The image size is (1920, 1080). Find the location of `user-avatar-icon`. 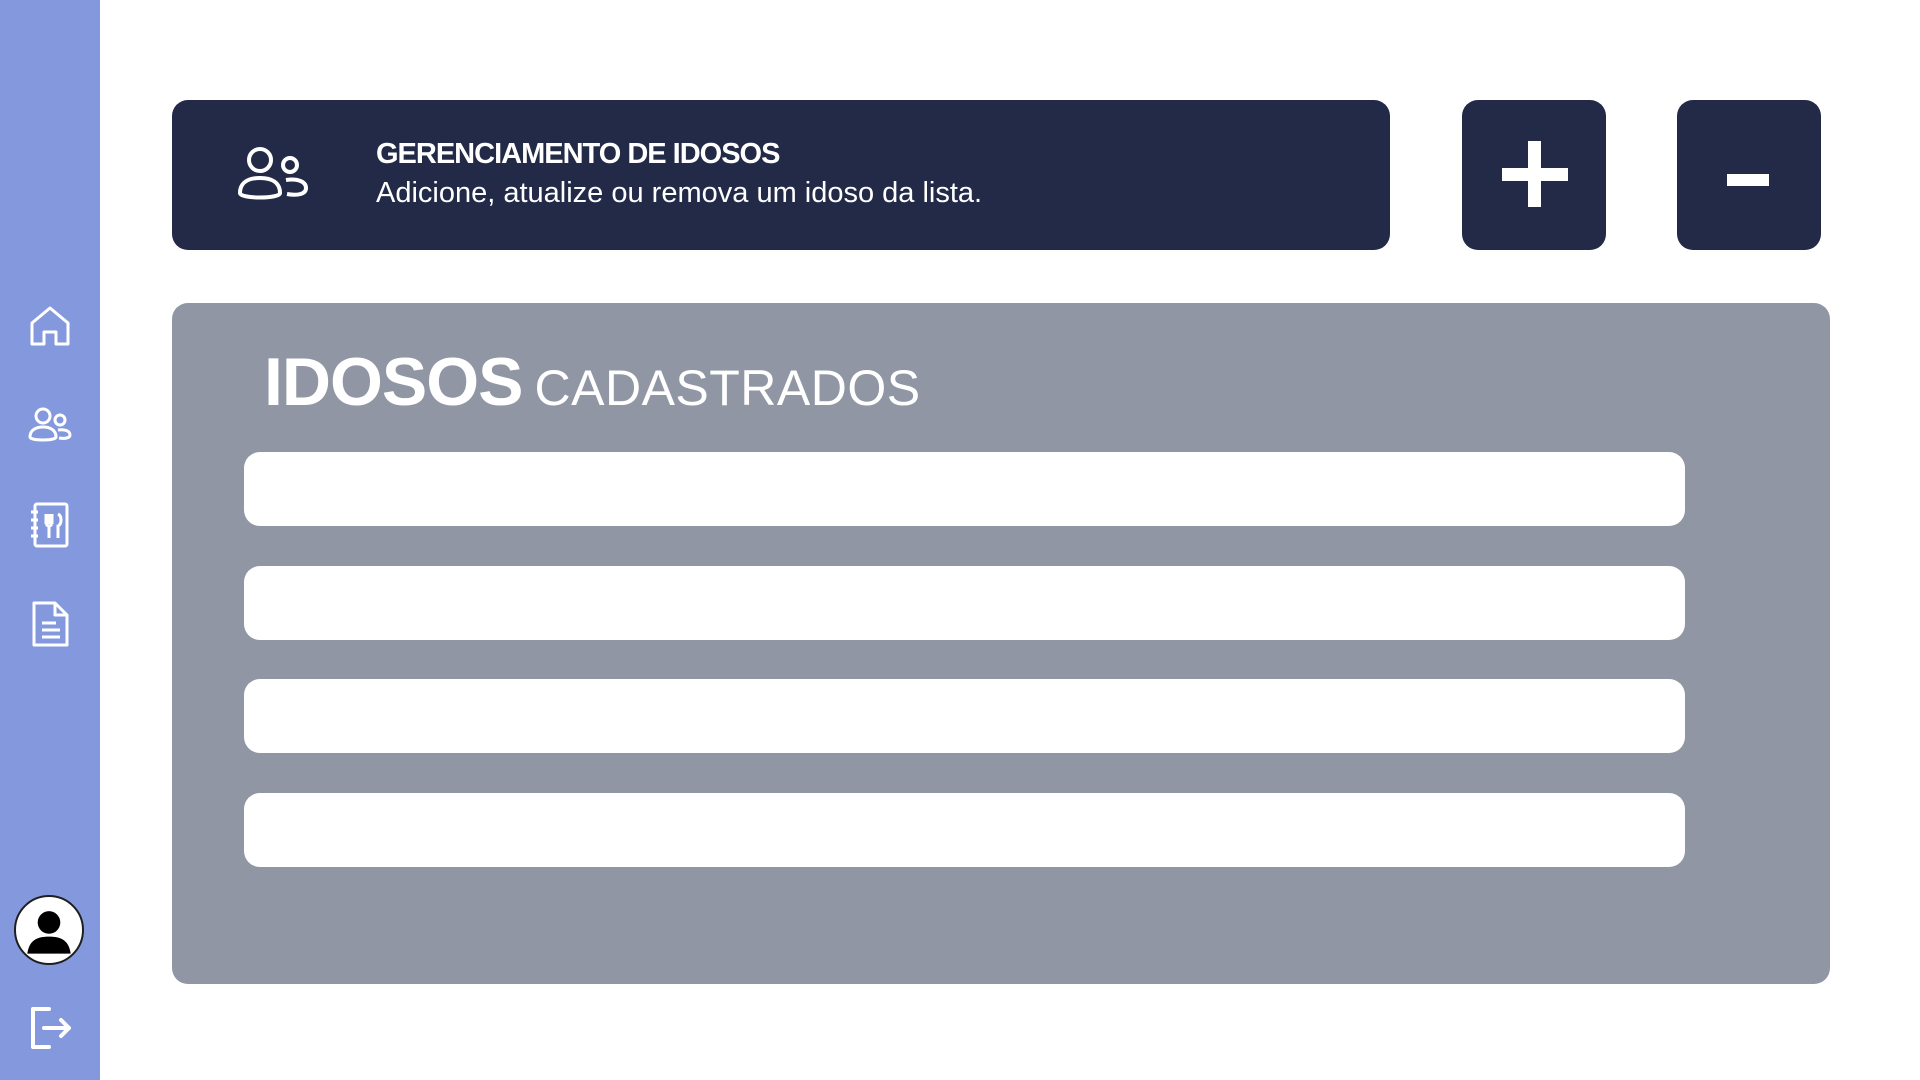

user-avatar-icon is located at coordinates (49, 932).